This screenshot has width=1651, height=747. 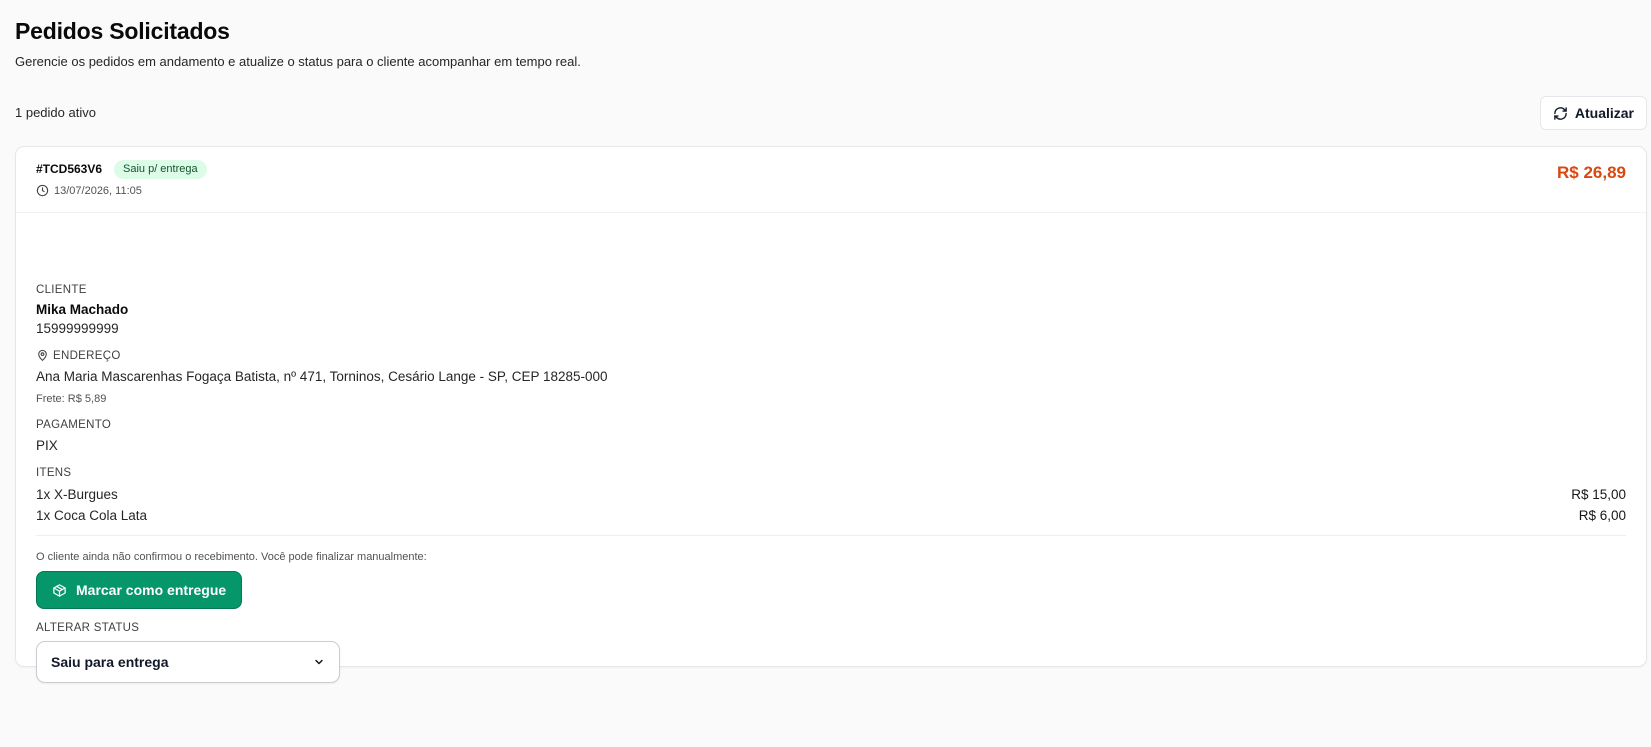 I want to click on order-date: 13/07/2026, 11:05, so click(x=89, y=190).